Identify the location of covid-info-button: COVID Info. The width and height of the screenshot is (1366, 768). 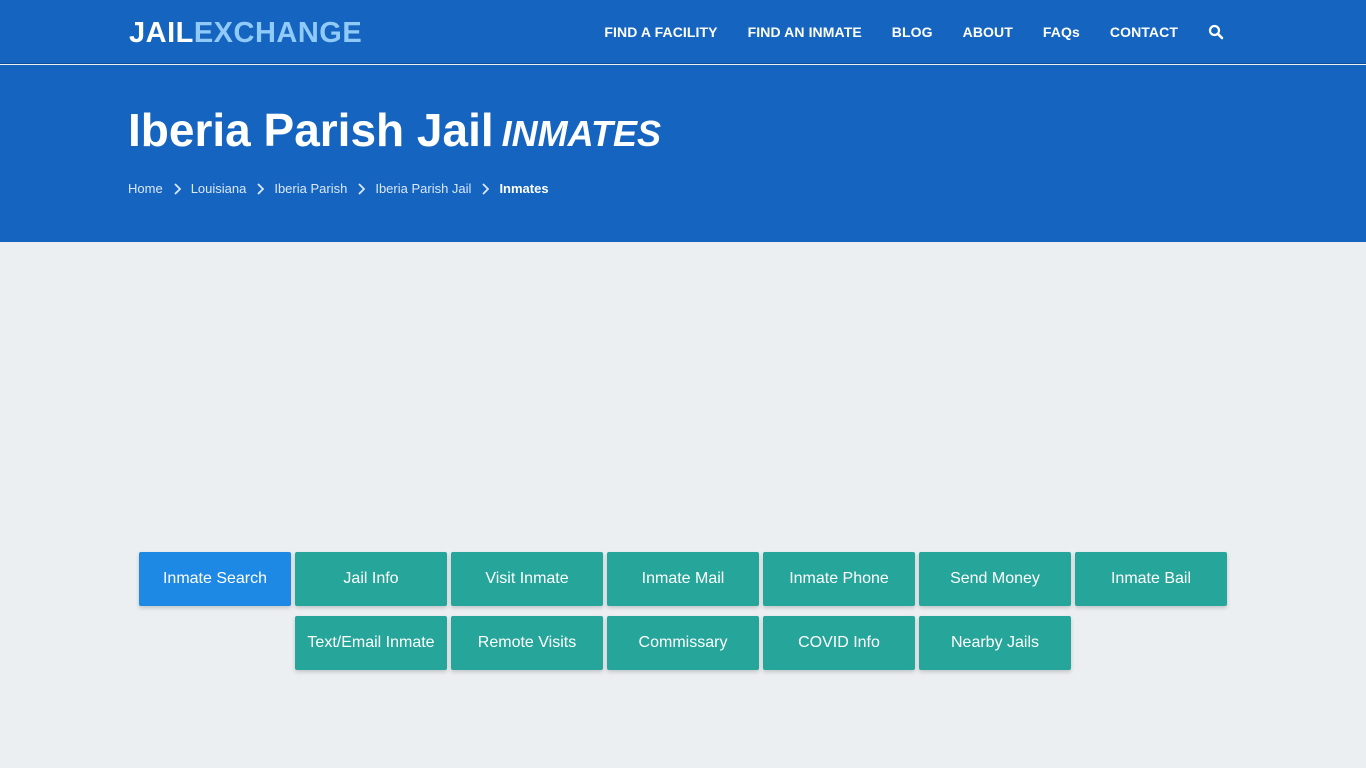
(839, 643).